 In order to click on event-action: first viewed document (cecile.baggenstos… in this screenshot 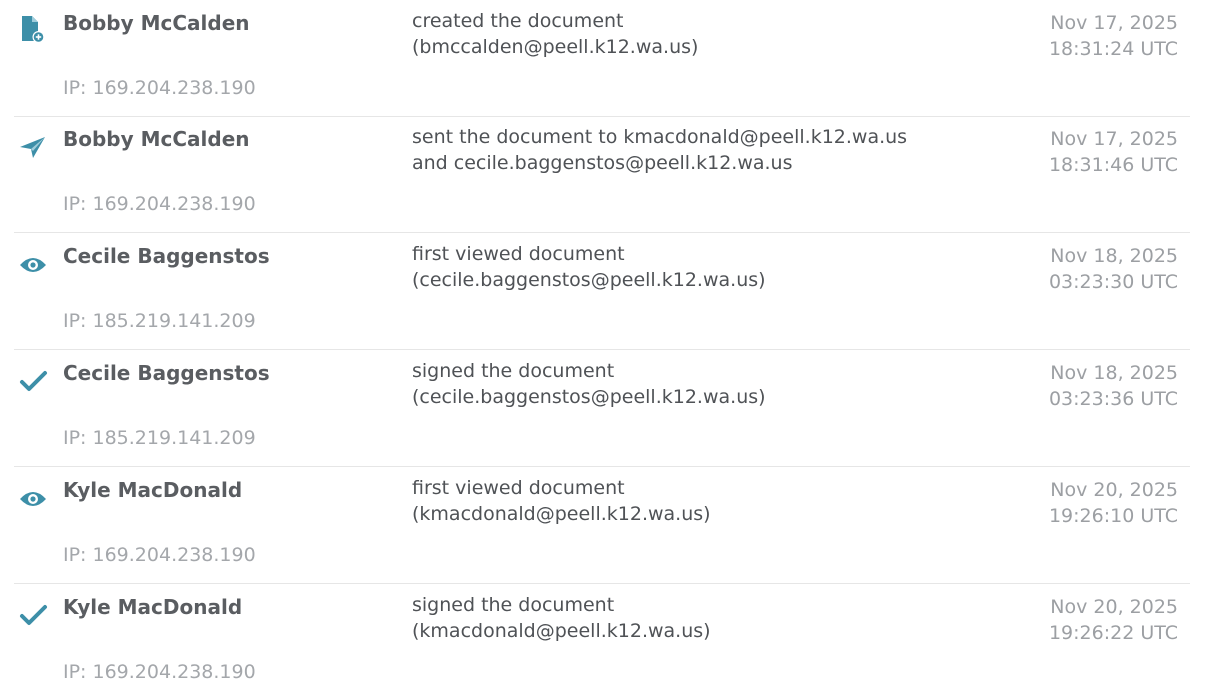, I will do `click(712, 267)`.